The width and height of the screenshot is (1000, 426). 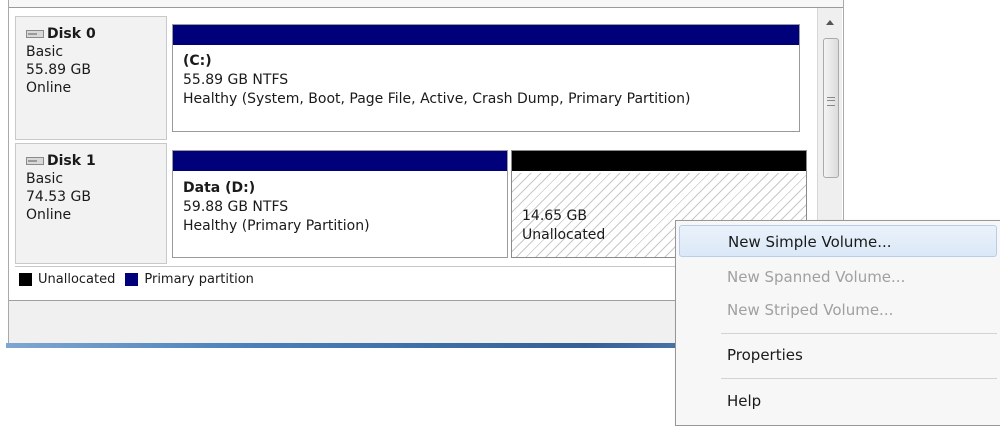 I want to click on menu-item-help: Help, so click(x=838, y=401).